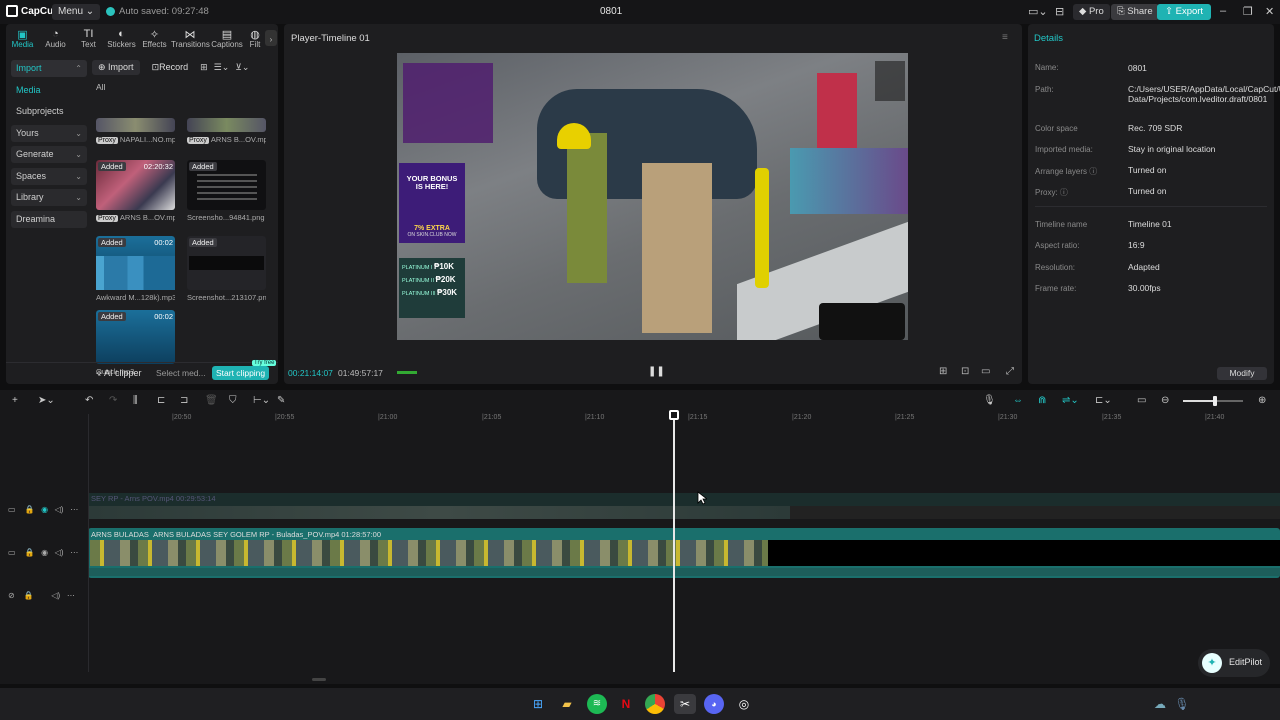  Describe the element at coordinates (714, 704) in the screenshot. I see `discord-icon: ◕` at that location.